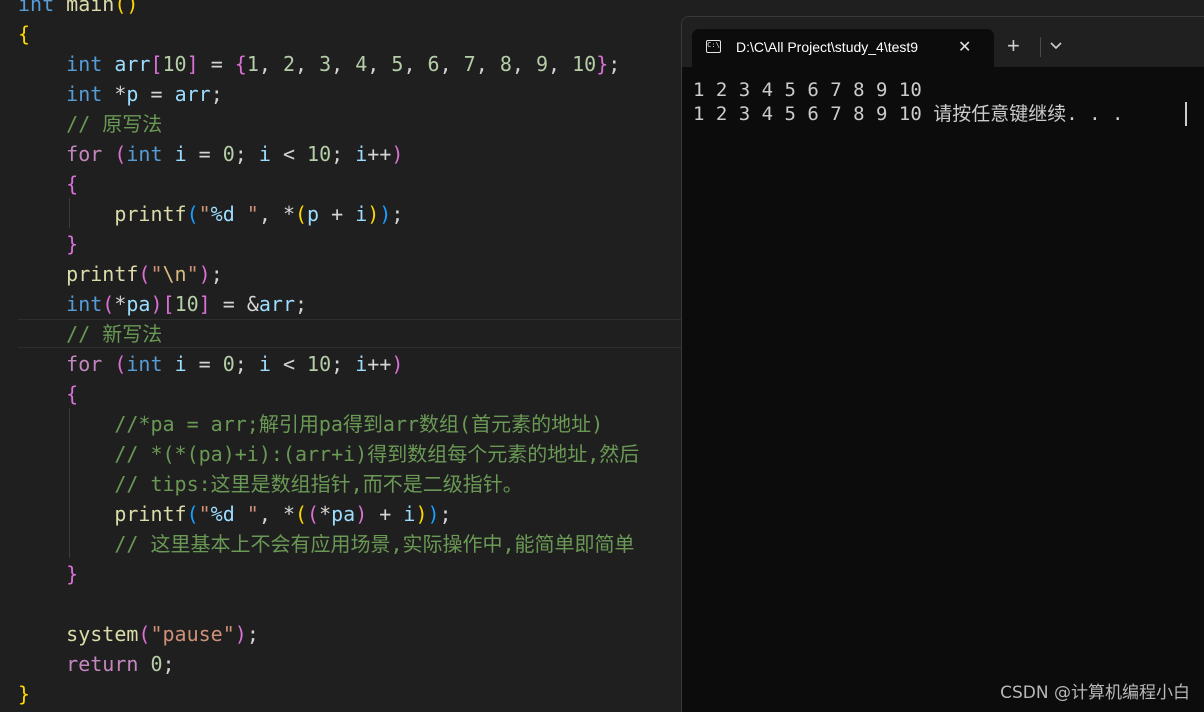 The height and width of the screenshot is (712, 1204). I want to click on code-token: main, so click(90, 8).